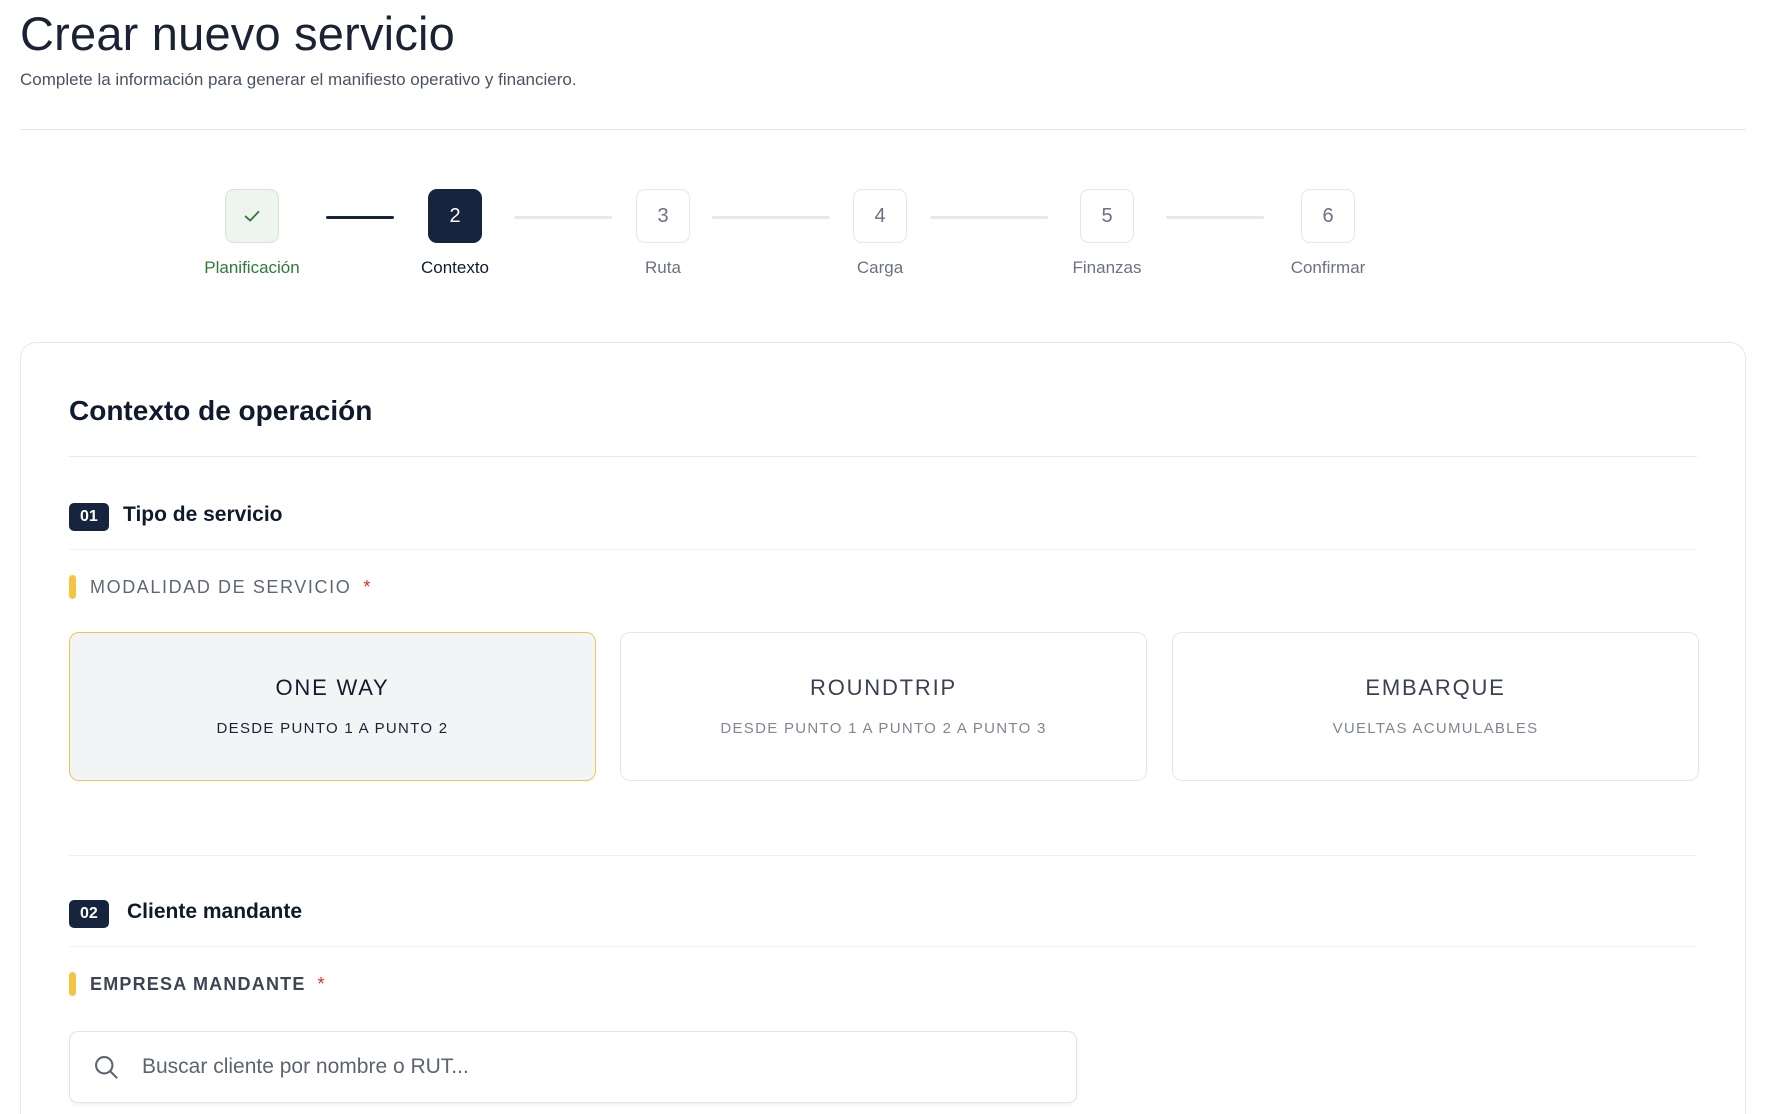 Image resolution: width=1766 pixels, height=1114 pixels. Describe the element at coordinates (238, 33) in the screenshot. I see `page-title: Crear nuevo servicio` at that location.